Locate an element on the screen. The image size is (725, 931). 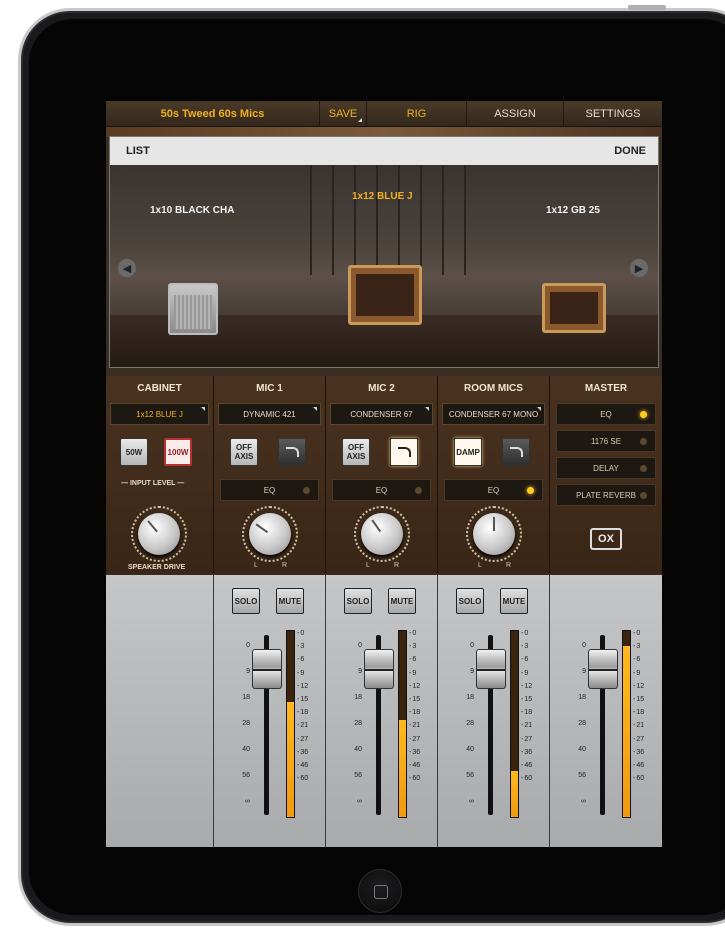
mic1-eq: EQ is located at coordinates (269, 490).